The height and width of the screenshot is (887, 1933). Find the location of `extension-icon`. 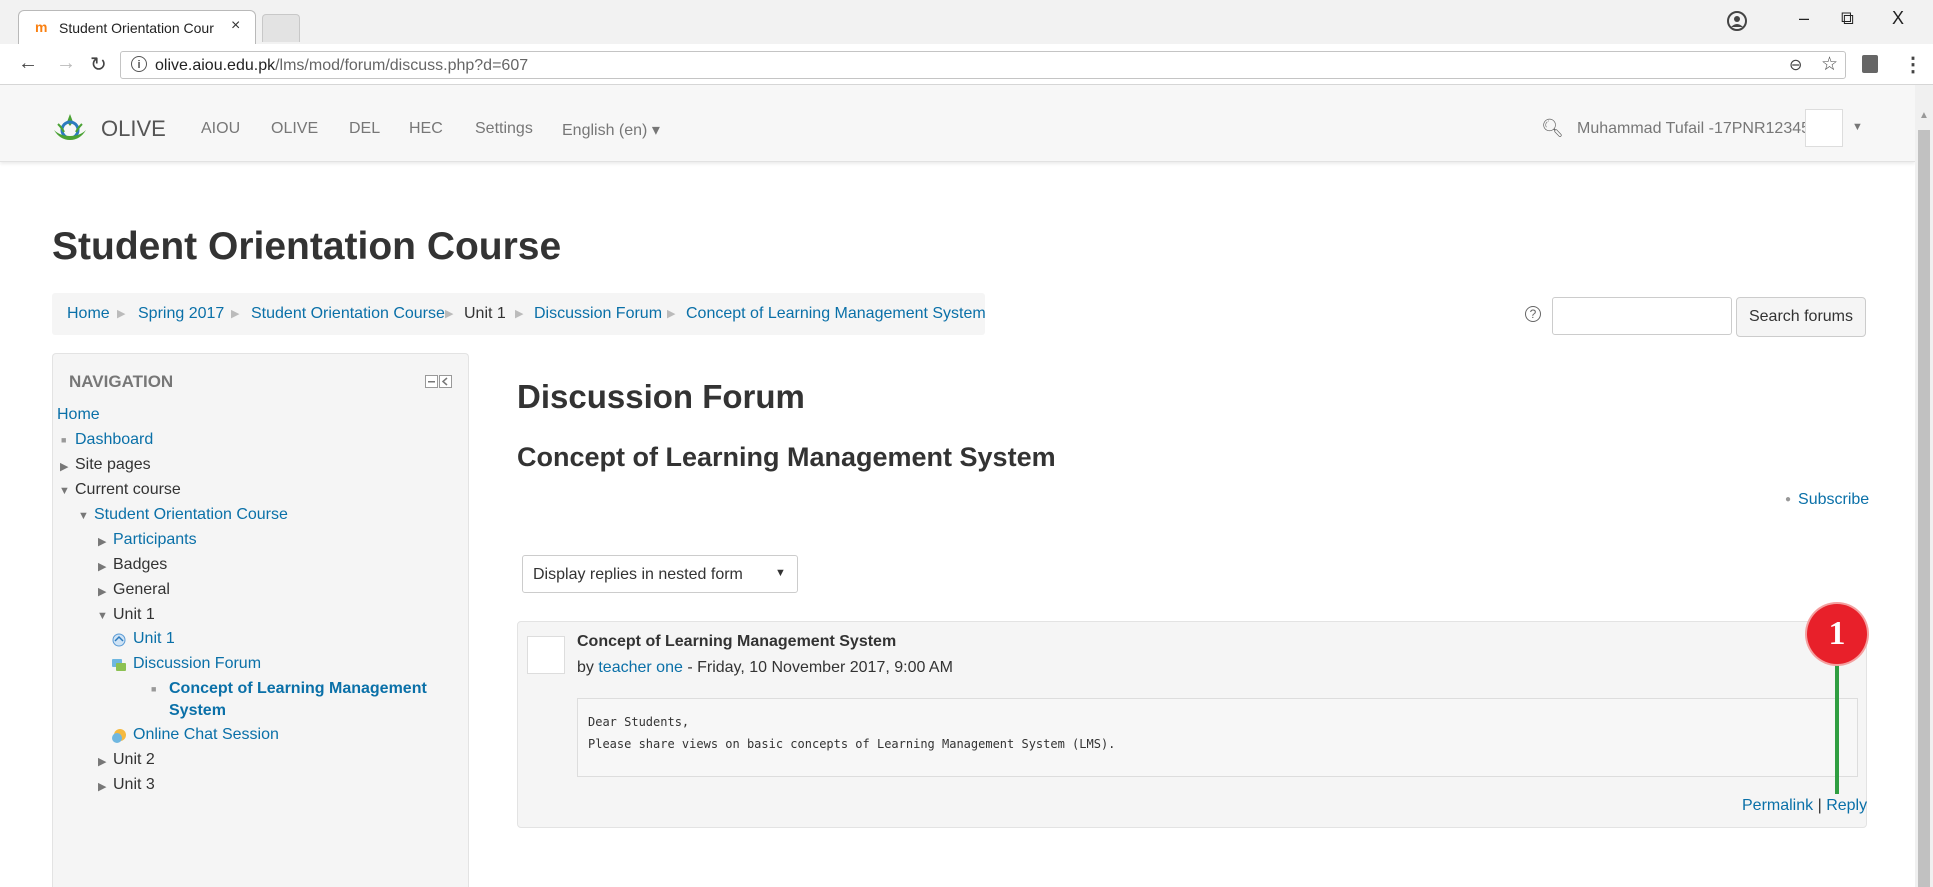

extension-icon is located at coordinates (1870, 64).